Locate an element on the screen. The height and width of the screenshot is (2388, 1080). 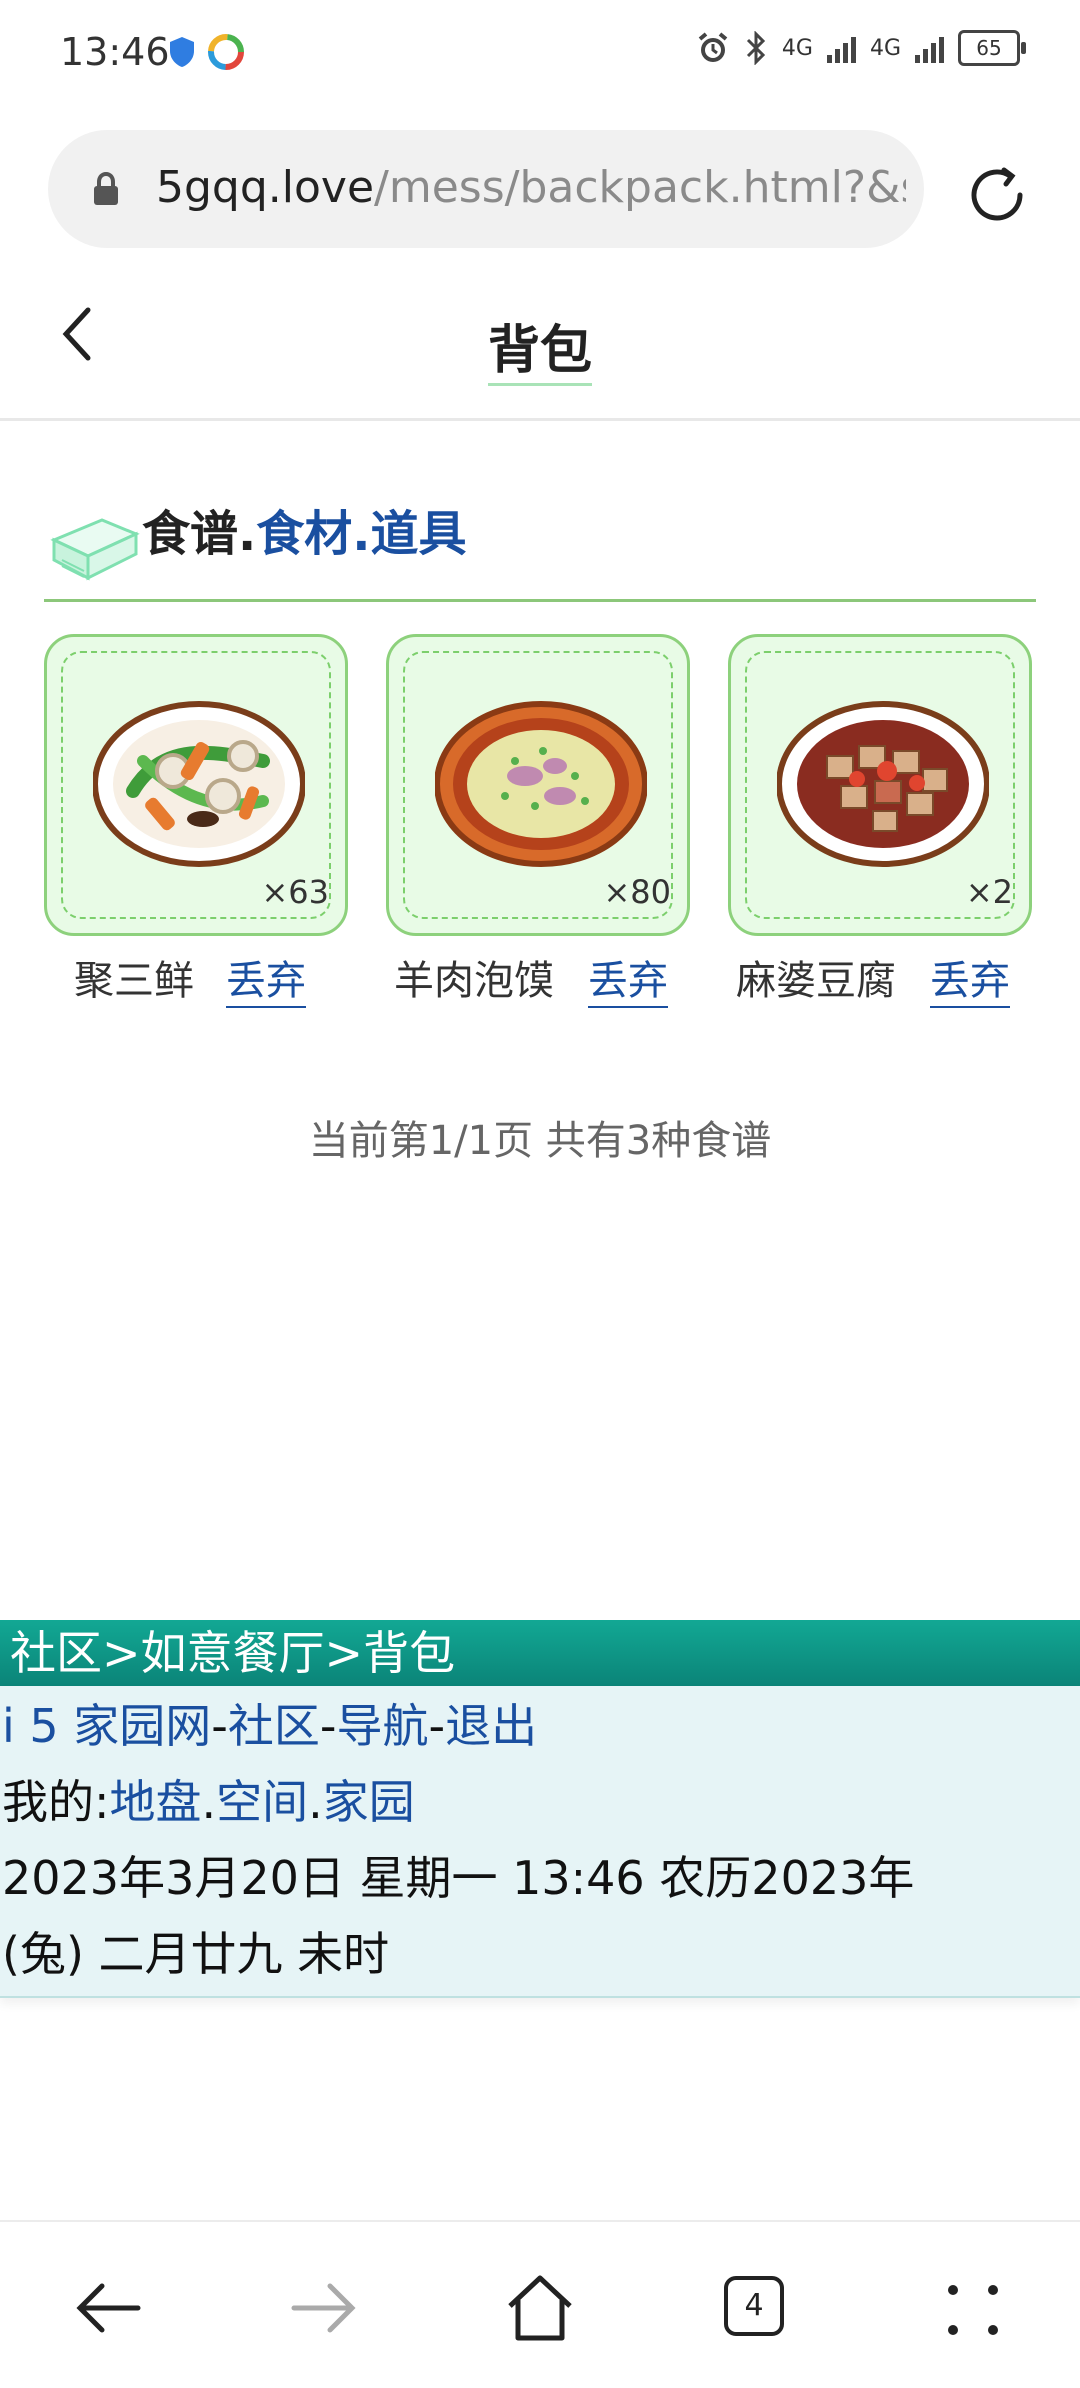
item-card-jusanxian: ×63 is located at coordinates (196, 785).